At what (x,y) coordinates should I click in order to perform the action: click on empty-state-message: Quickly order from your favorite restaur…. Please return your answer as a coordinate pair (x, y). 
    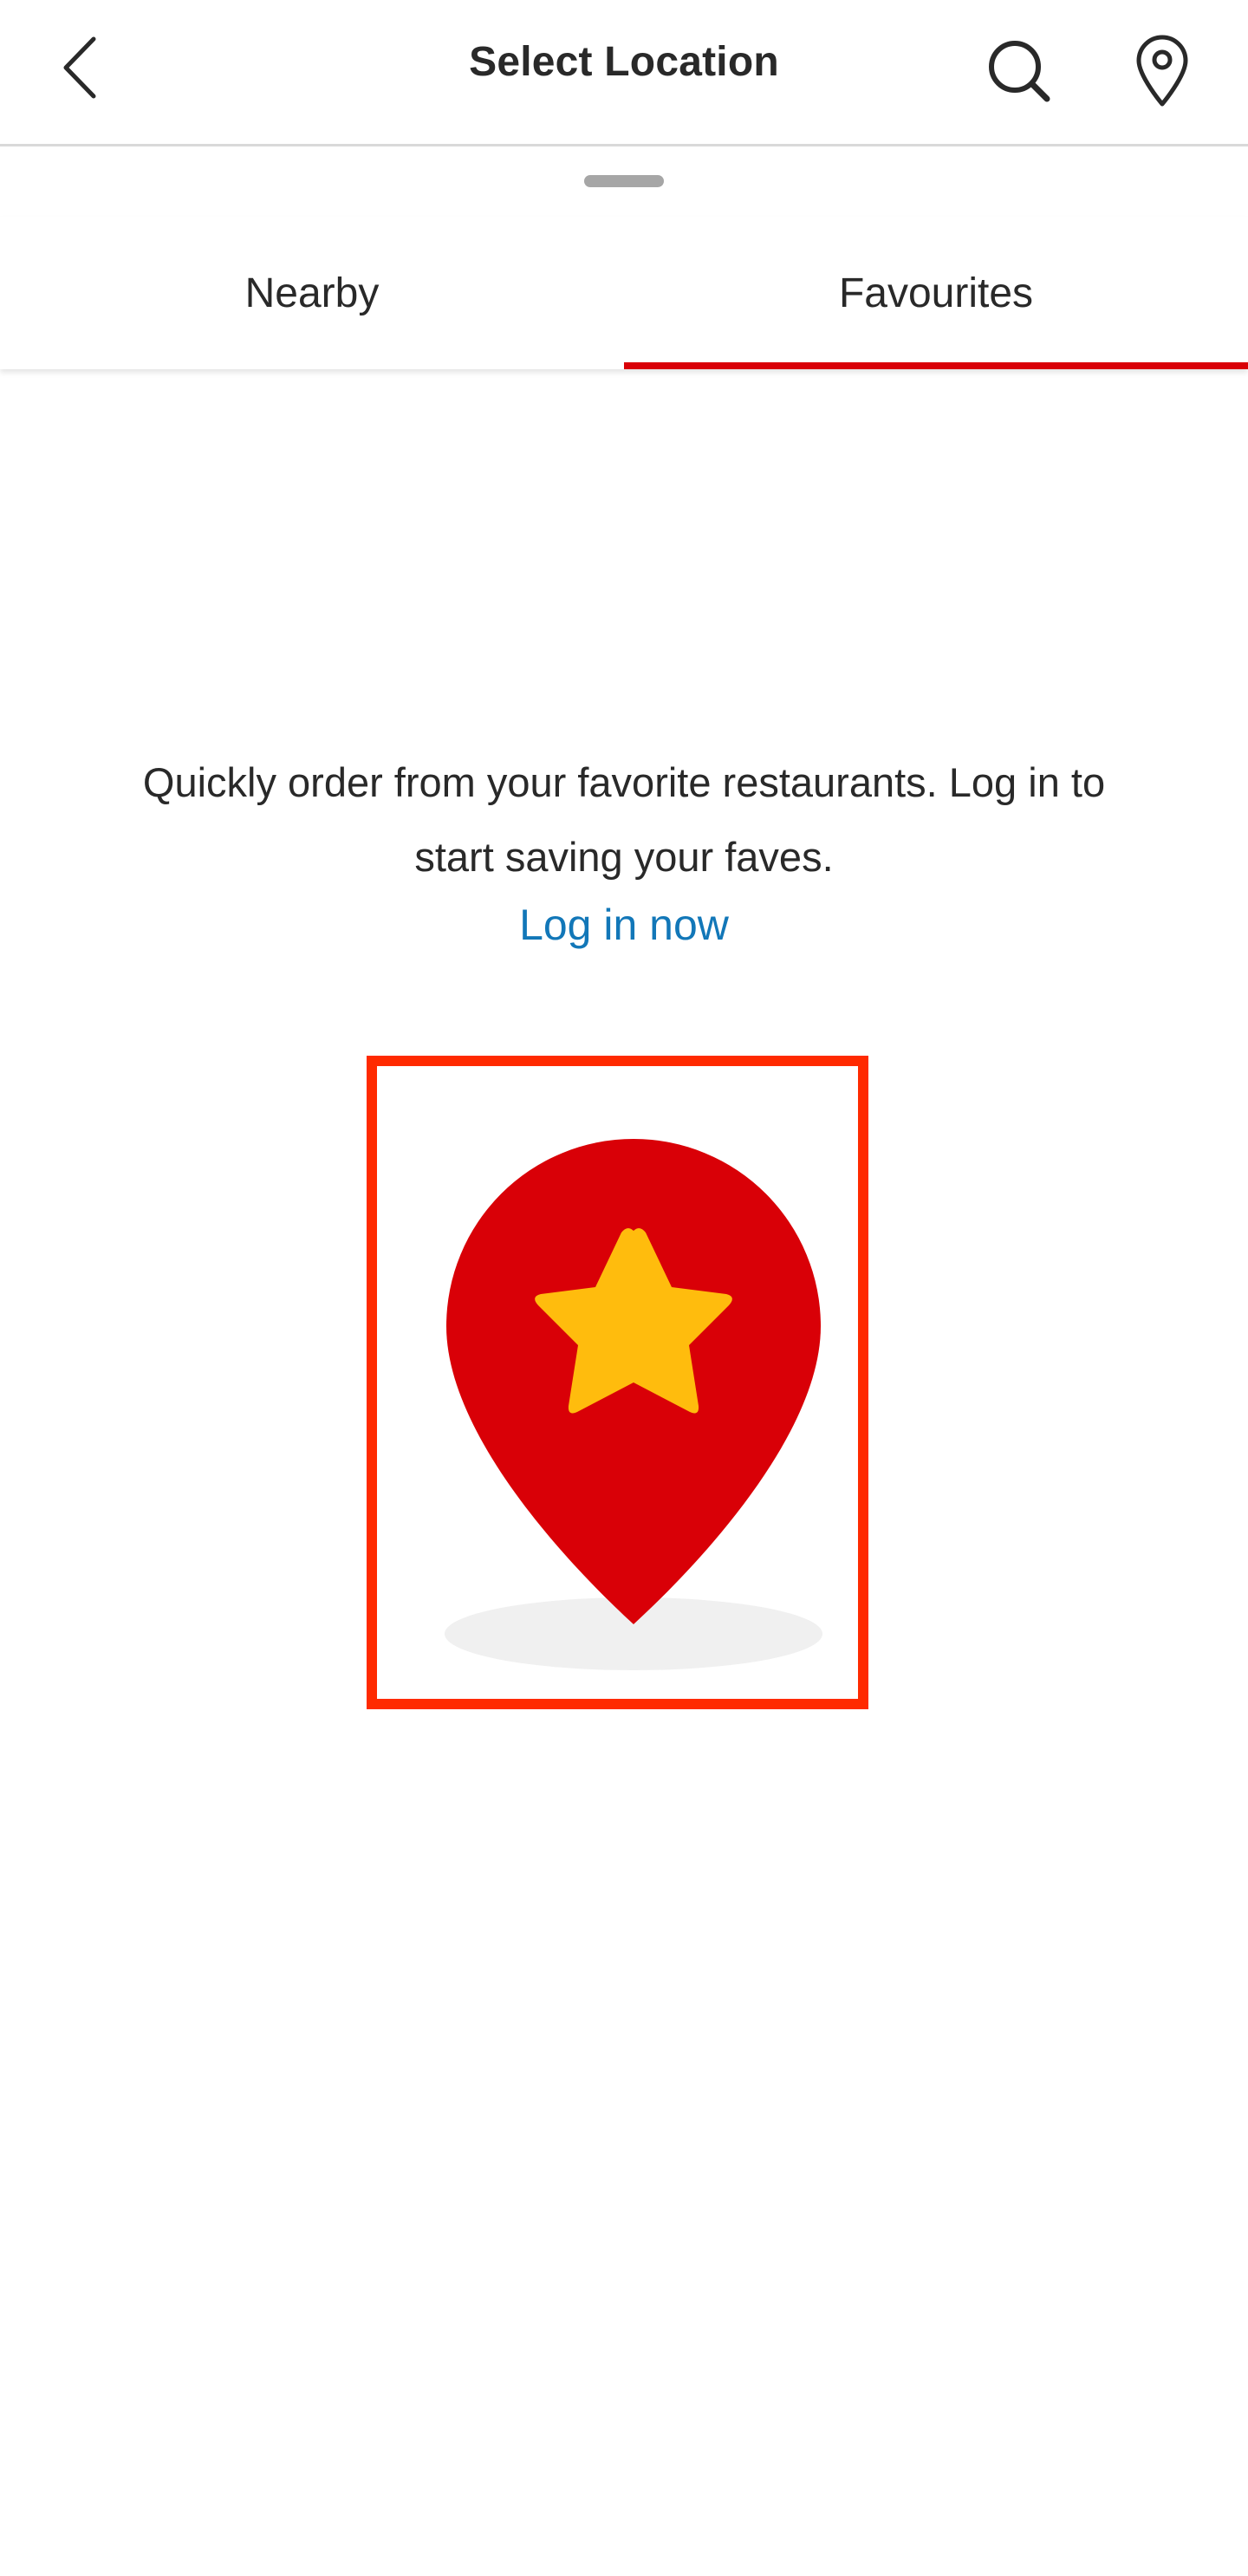
    Looking at the image, I should click on (624, 819).